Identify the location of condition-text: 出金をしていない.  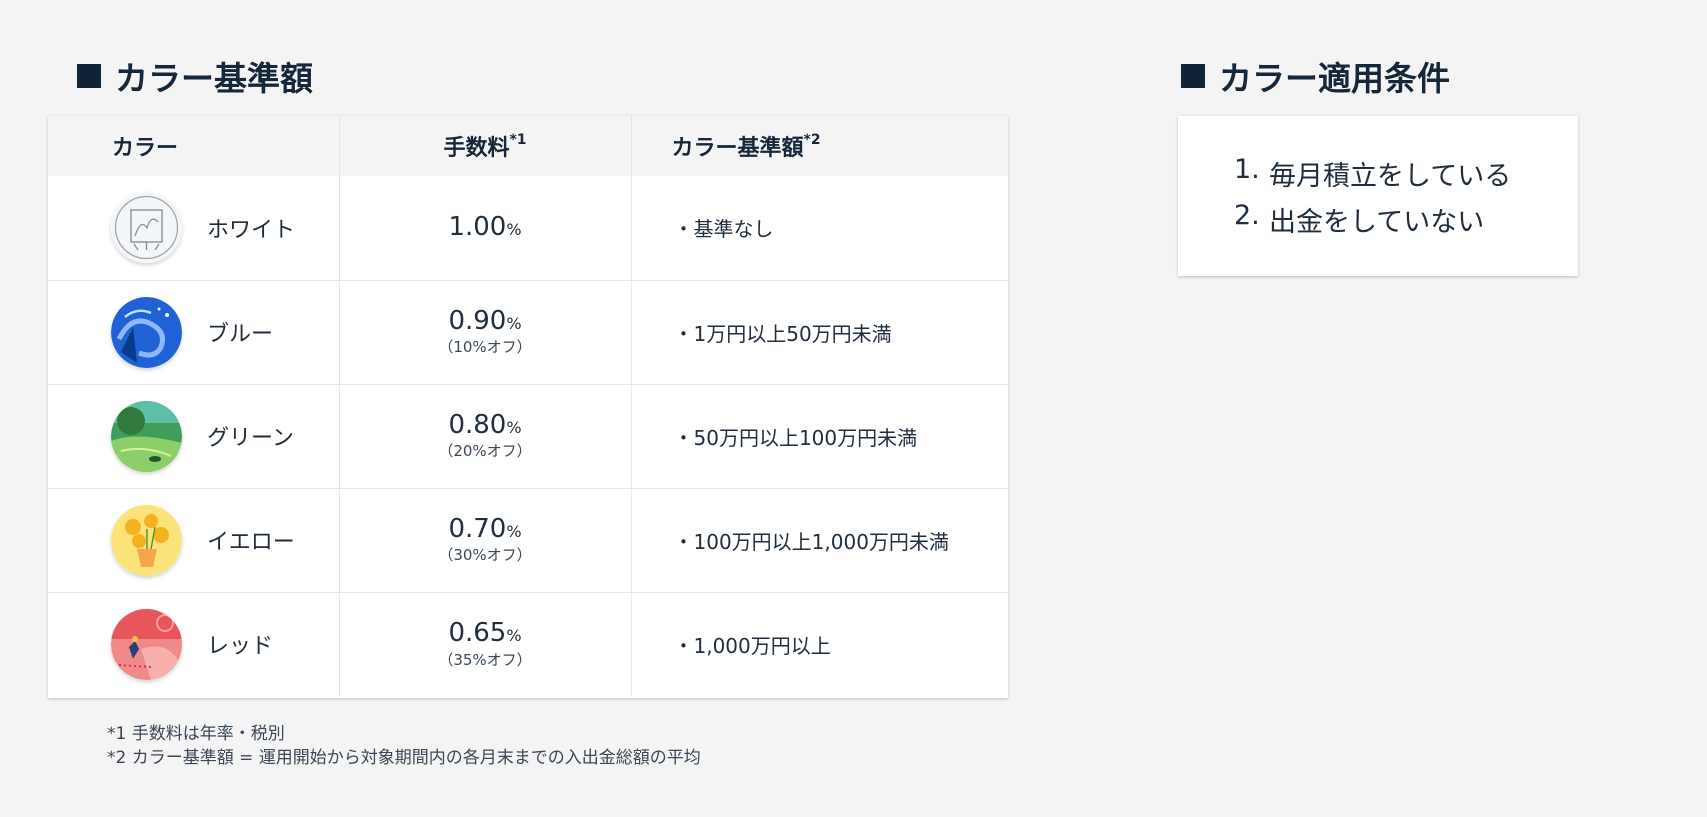
(1377, 222).